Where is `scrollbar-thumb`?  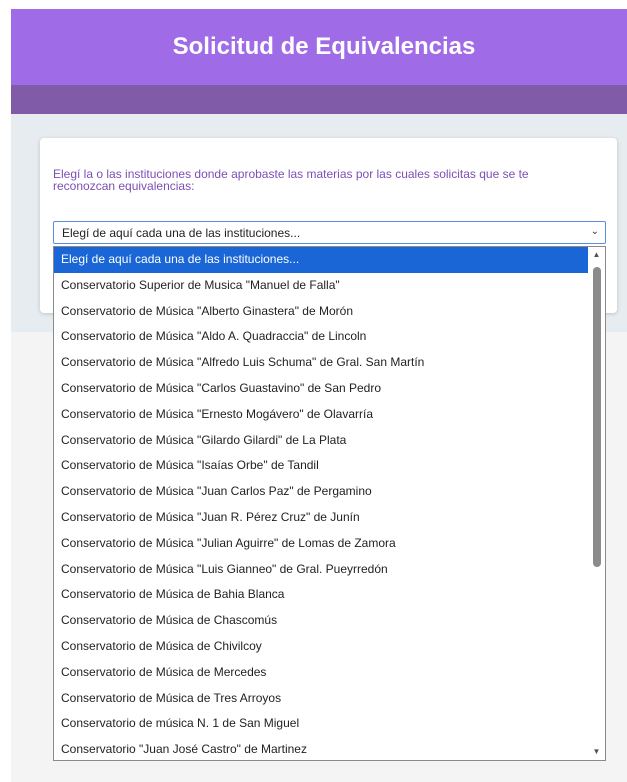
scrollbar-thumb is located at coordinates (597, 417).